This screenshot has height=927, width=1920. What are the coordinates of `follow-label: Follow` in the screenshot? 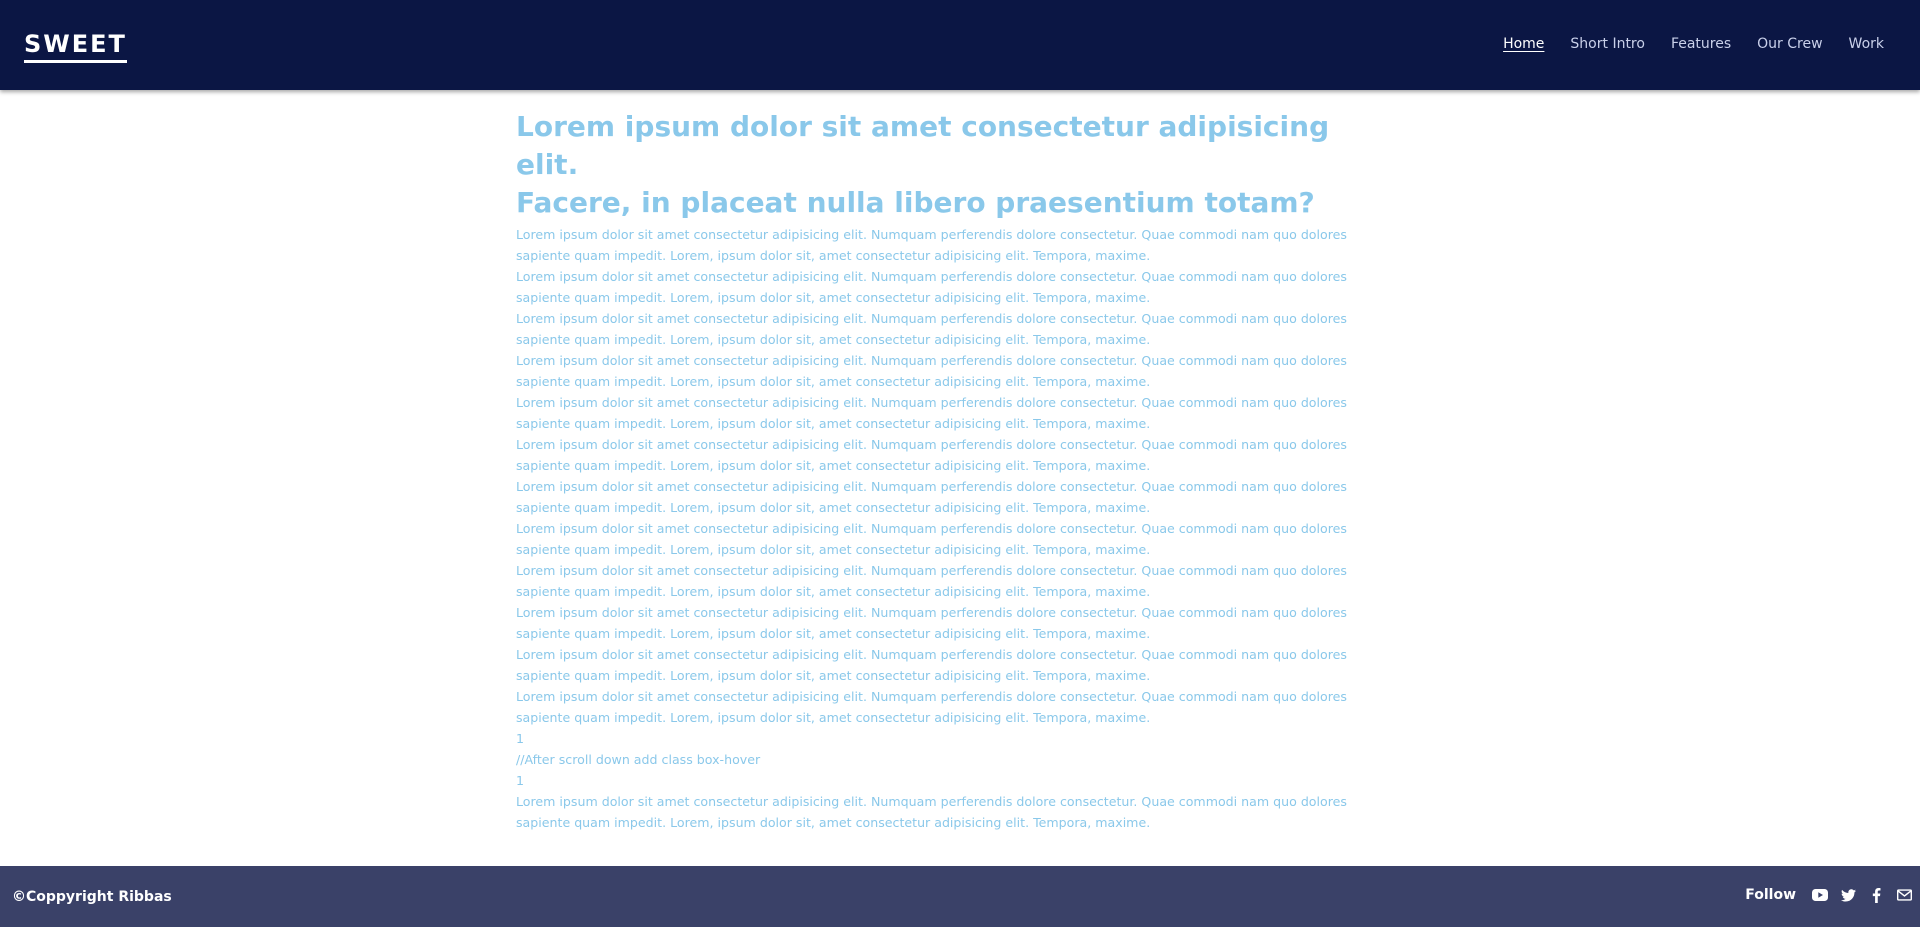 It's located at (1770, 895).